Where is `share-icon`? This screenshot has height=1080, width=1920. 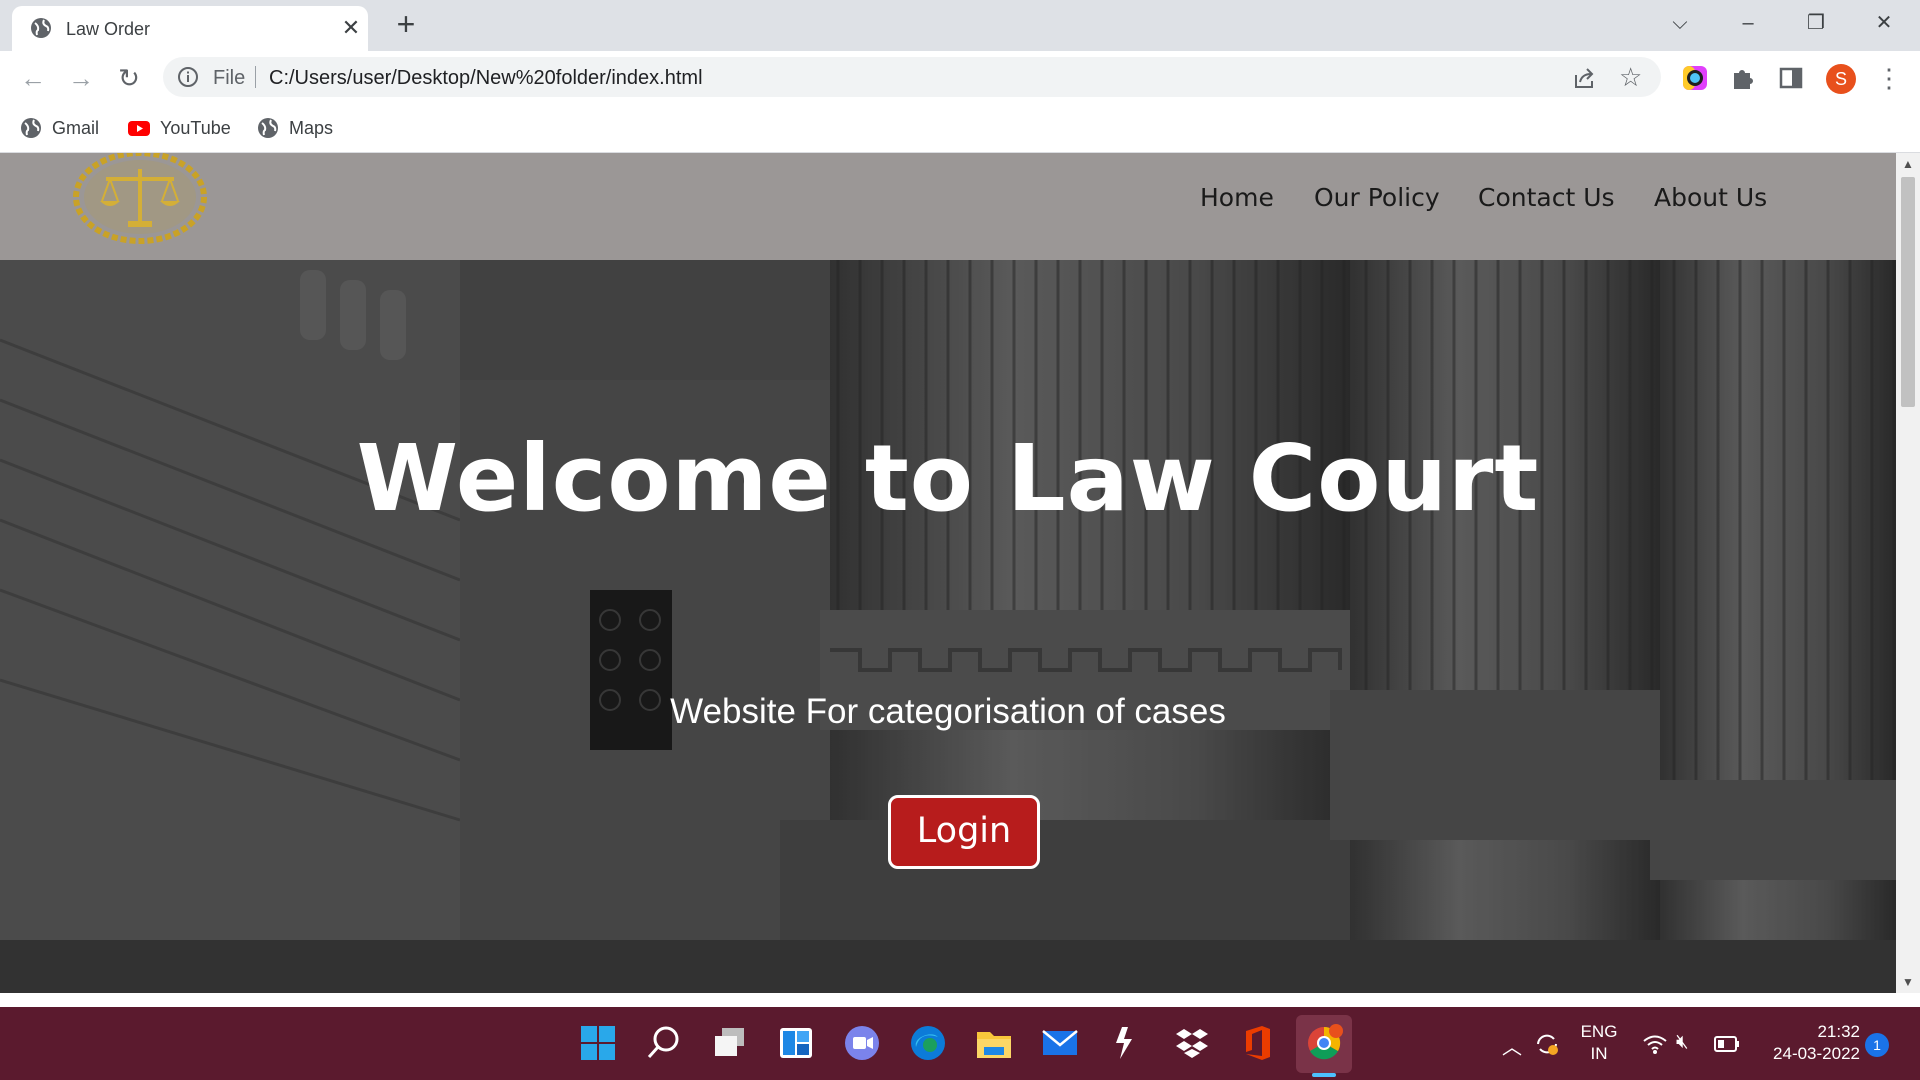
share-icon is located at coordinates (1584, 78).